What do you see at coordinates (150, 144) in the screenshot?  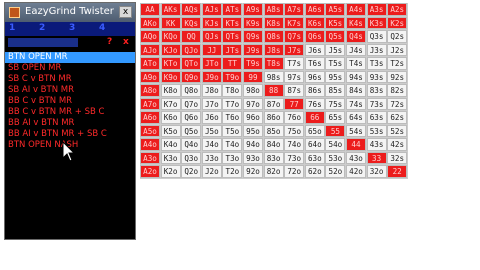 I see `hand-cell: A4o` at bounding box center [150, 144].